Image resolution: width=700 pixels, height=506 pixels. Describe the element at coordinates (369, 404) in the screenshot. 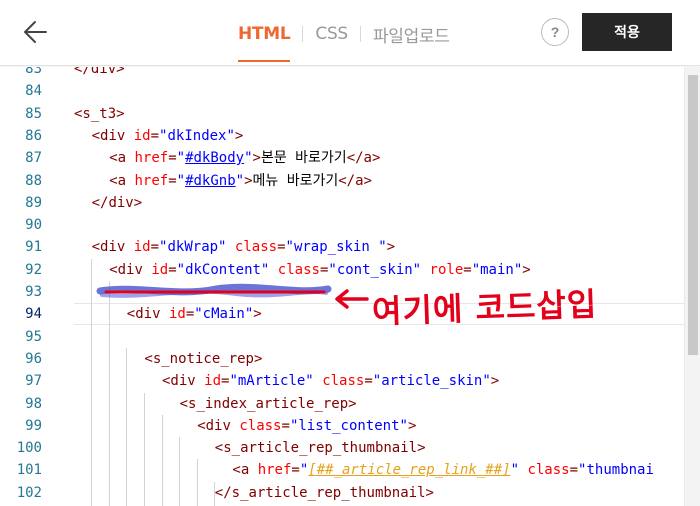

I see `code-line: <s_index_article_rep>` at that location.